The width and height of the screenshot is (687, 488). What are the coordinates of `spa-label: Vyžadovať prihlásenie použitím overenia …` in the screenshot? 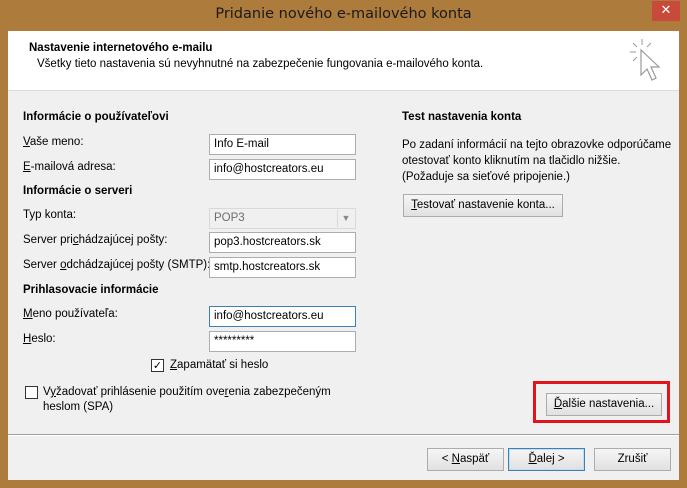 It's located at (187, 400).